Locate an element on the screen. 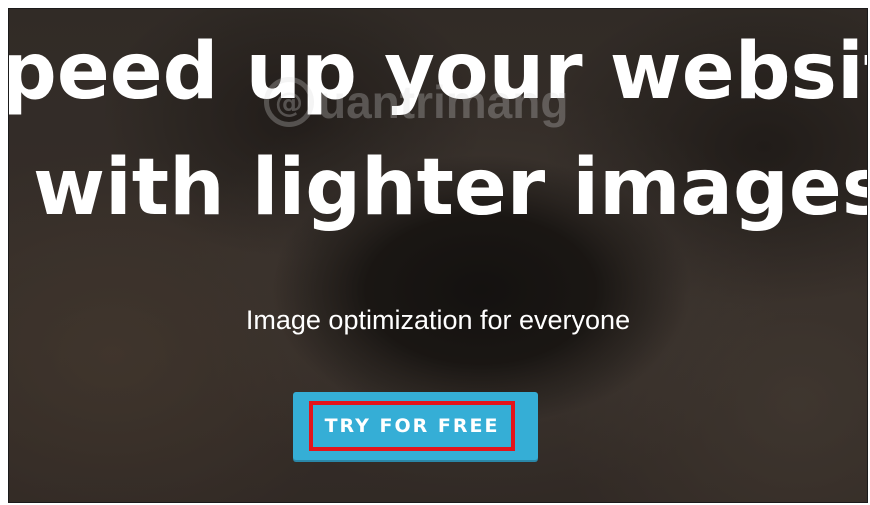 This screenshot has height=505, width=870. hero-subtitle: Image optimization for everyone is located at coordinates (438, 320).